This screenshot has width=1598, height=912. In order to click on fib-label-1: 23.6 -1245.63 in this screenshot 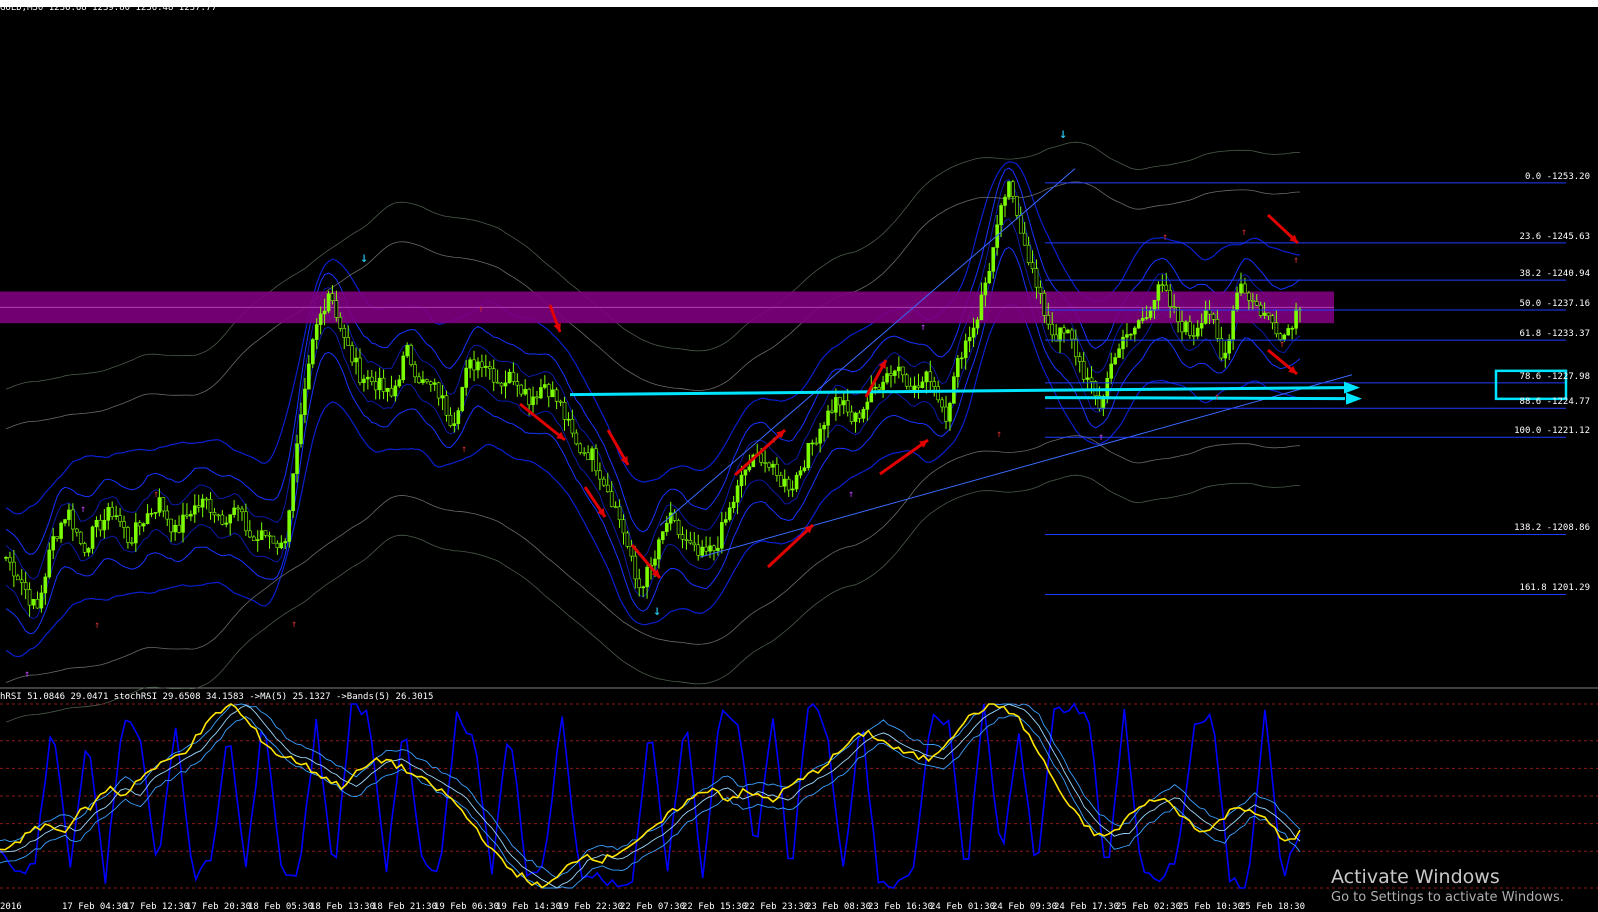, I will do `click(1554, 236)`.